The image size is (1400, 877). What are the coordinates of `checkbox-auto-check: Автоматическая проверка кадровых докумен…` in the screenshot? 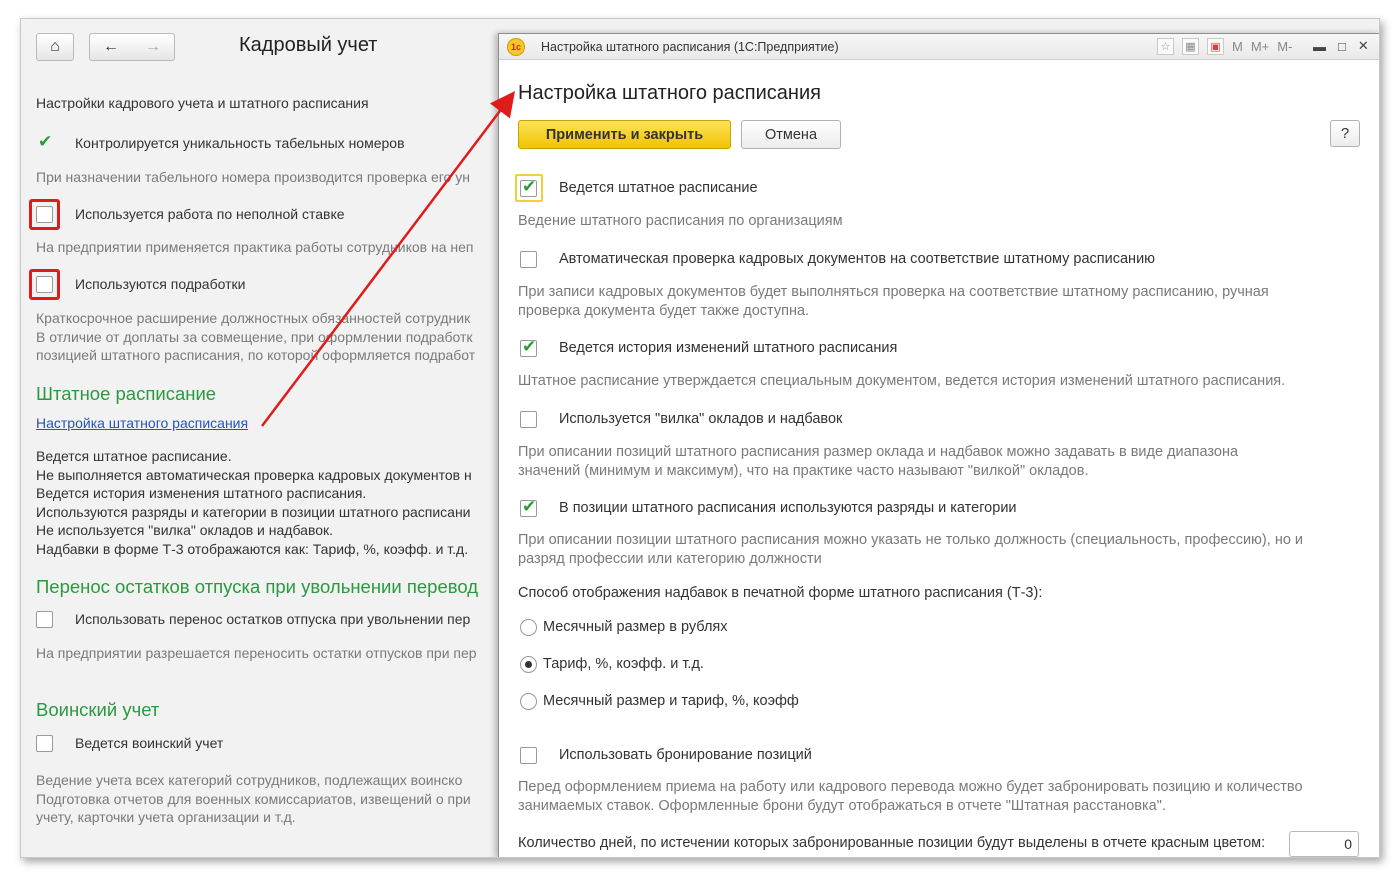 It's located at (837, 259).